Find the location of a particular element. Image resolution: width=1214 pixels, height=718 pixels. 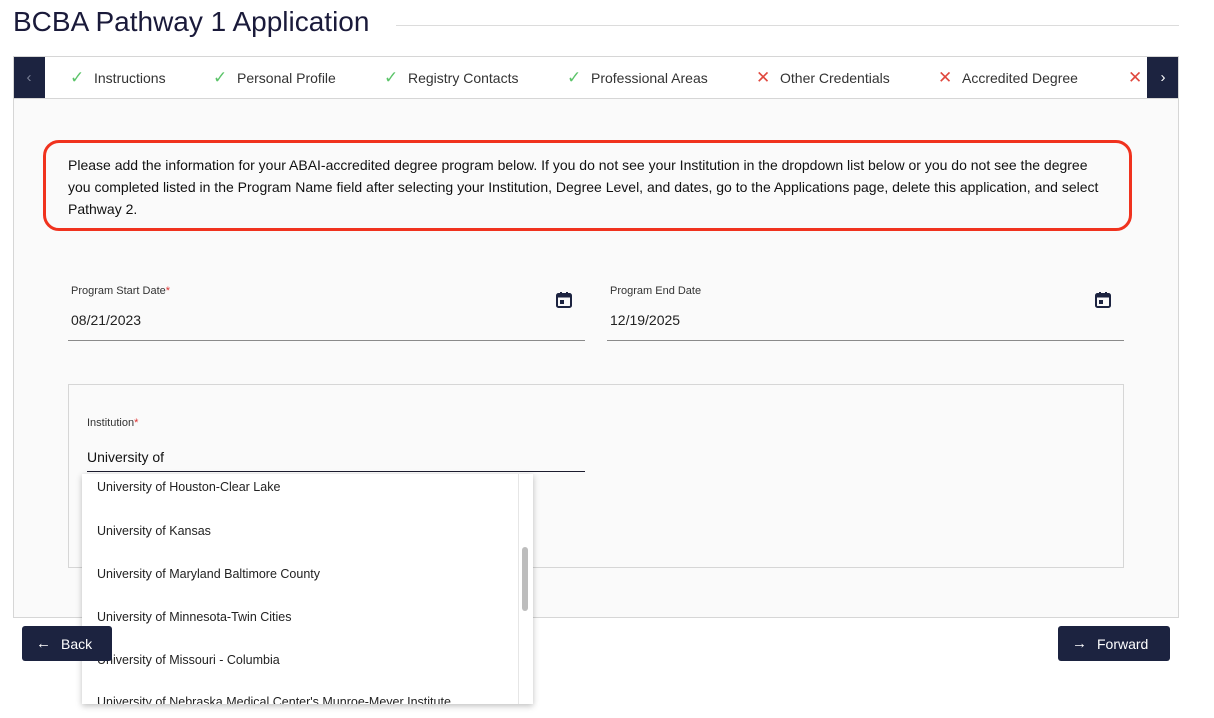

stepper-prev-button: ‹ is located at coordinates (29, 77).